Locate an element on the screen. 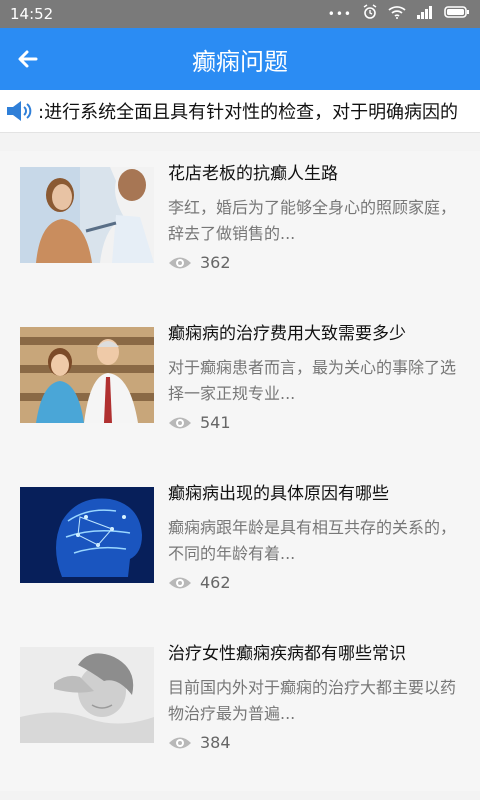 The height and width of the screenshot is (800, 480). view-count: 362 is located at coordinates (199, 262).